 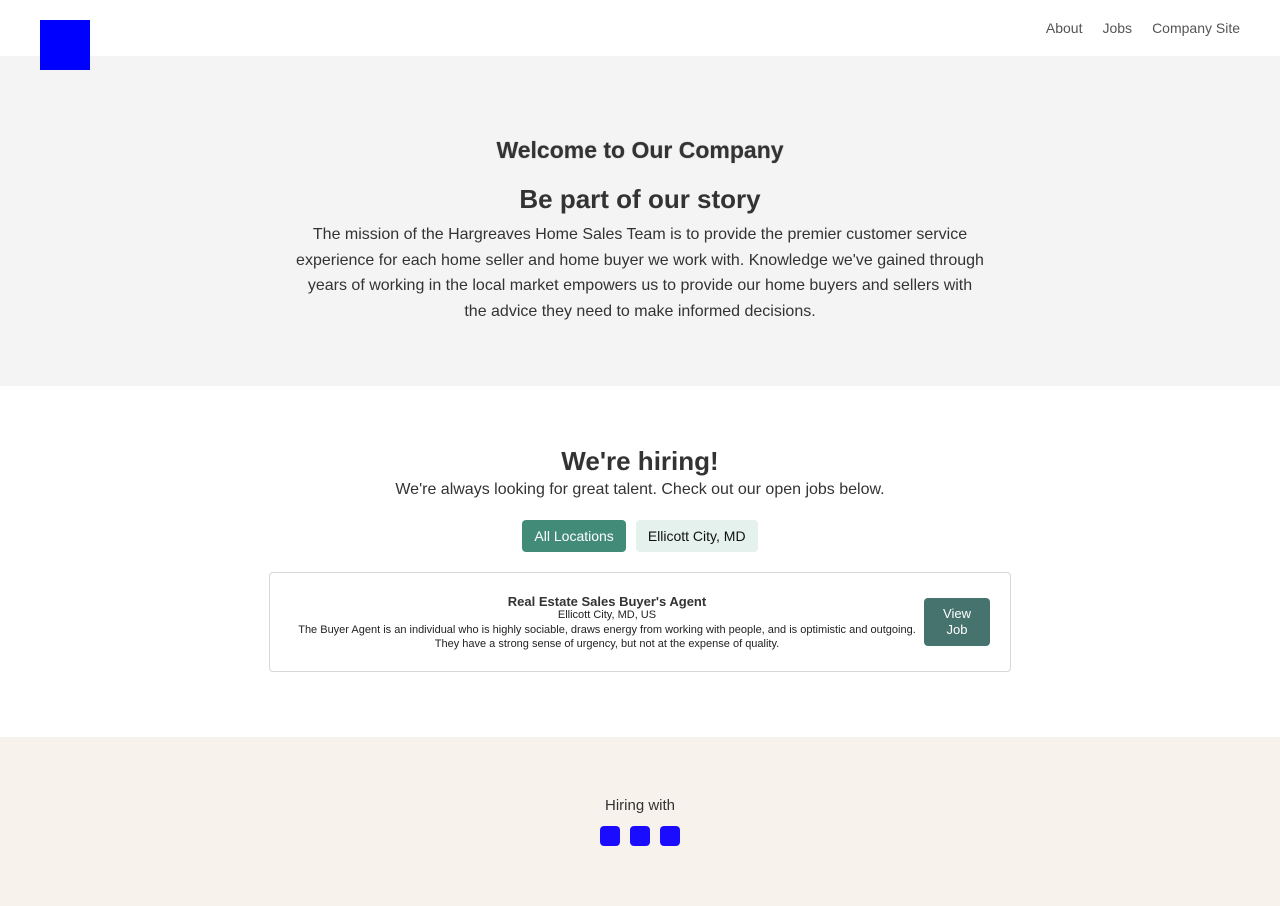 I want to click on location-filters: All Locations Ellicott City, MD, so click(x=640, y=536).